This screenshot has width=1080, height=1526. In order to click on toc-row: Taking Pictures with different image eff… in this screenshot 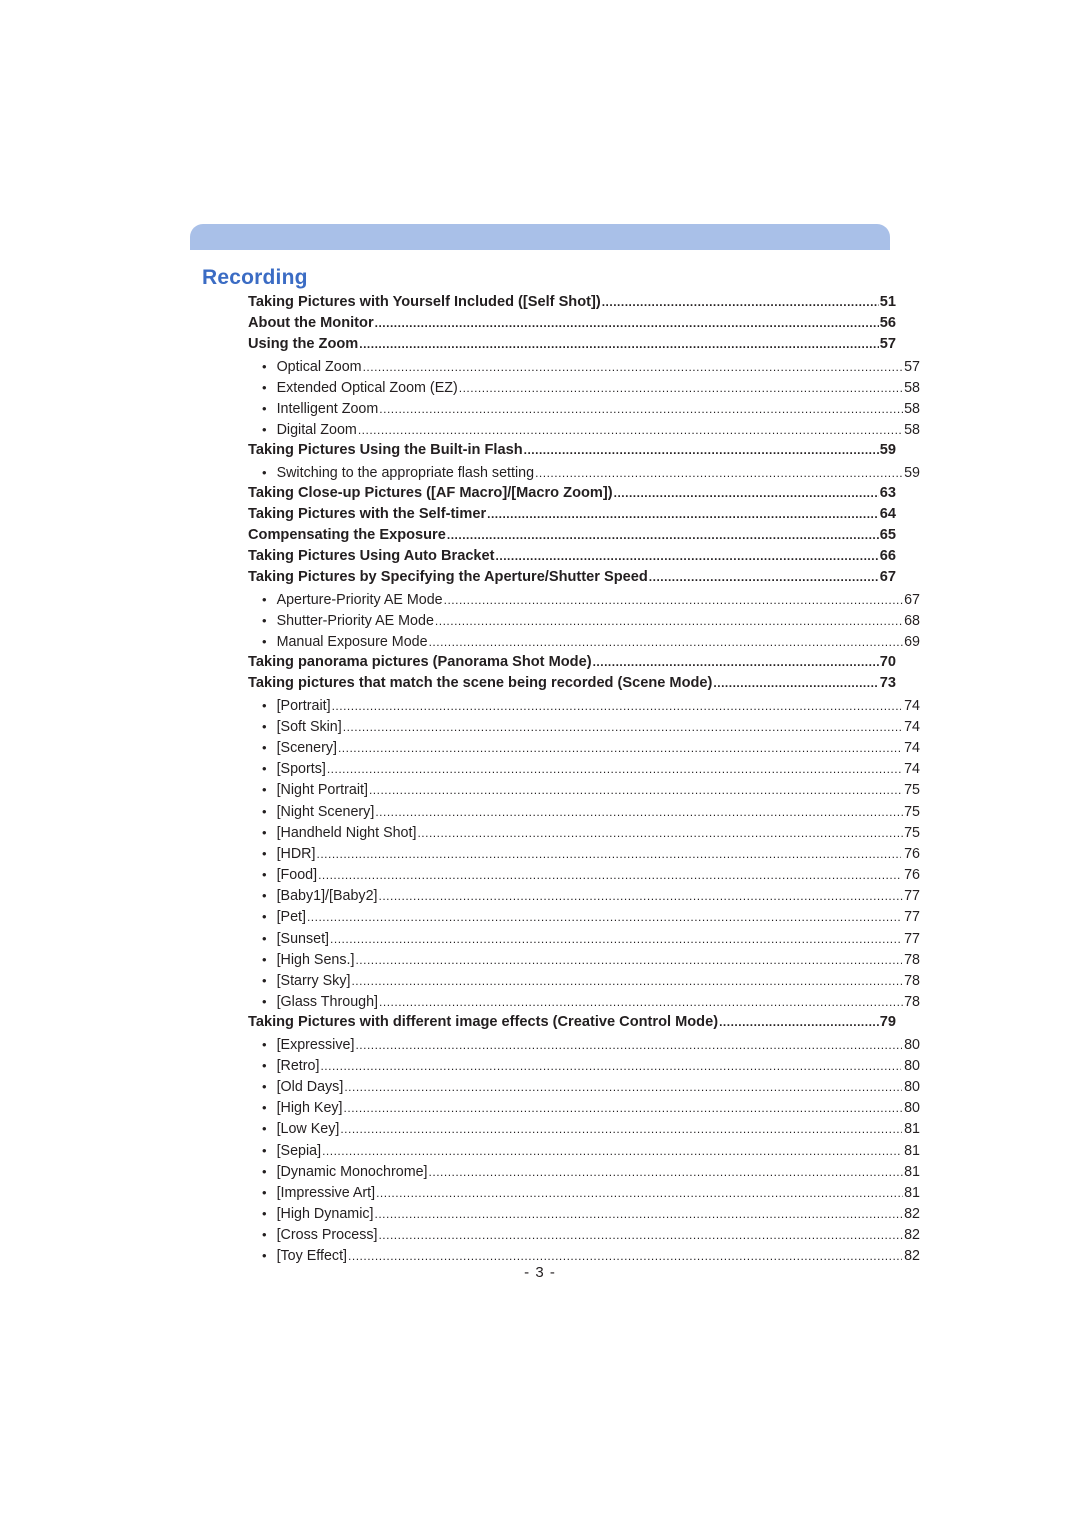, I will do `click(572, 1022)`.